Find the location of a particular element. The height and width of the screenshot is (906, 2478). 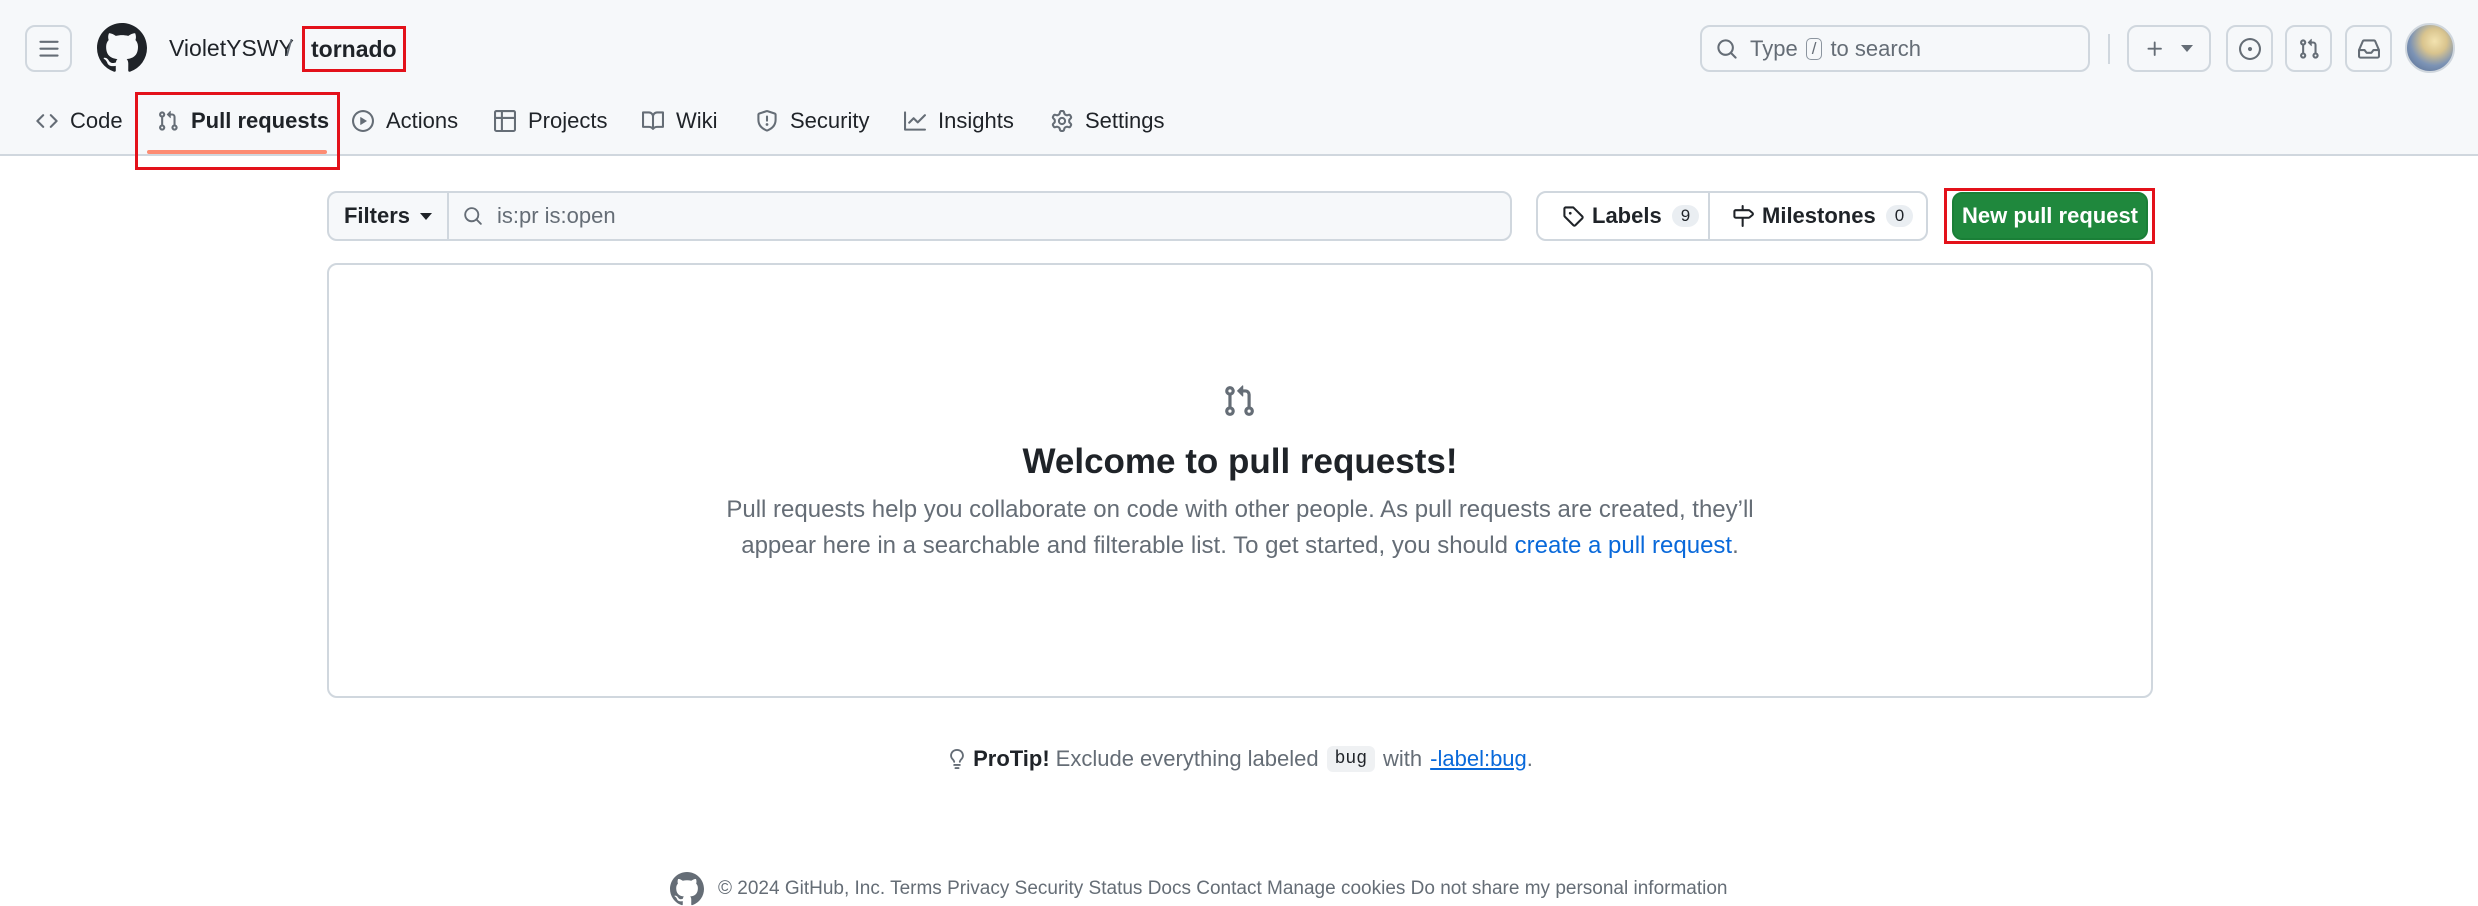

tab-settings: Settings is located at coordinates (1108, 121).